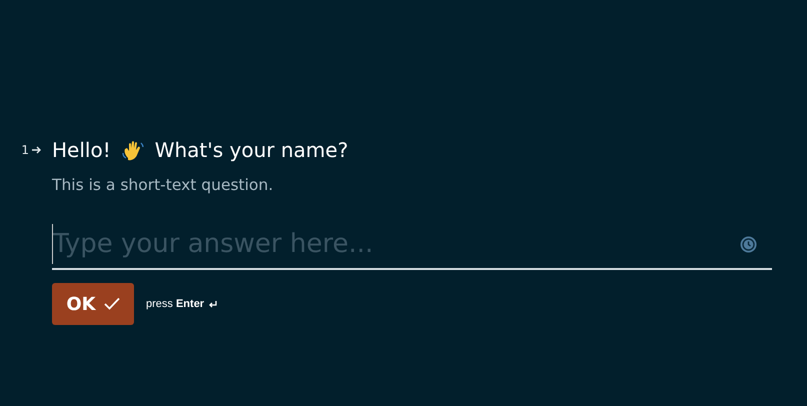 This screenshot has height=406, width=807. I want to click on arrow-icon, so click(37, 150).